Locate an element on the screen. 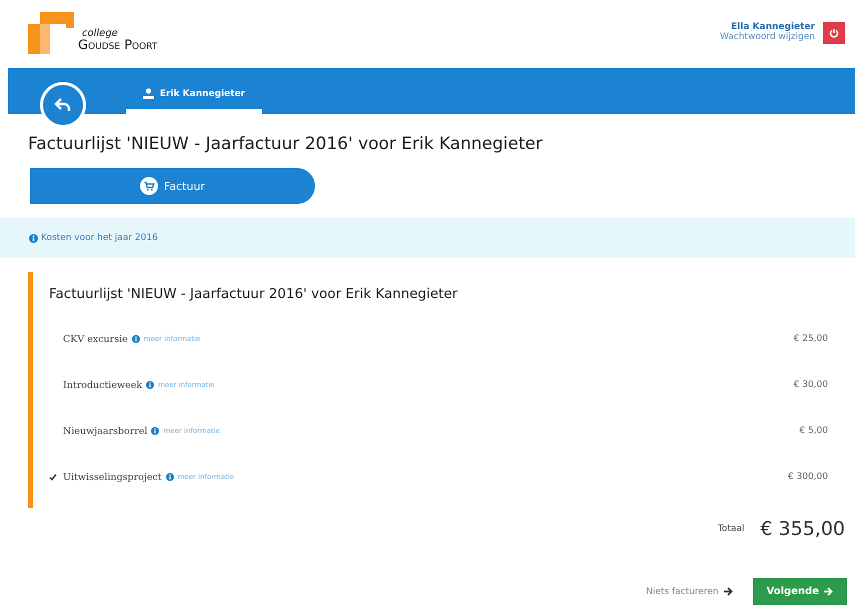 The height and width of the screenshot is (609, 855). next-button: Volgende is located at coordinates (799, 591).